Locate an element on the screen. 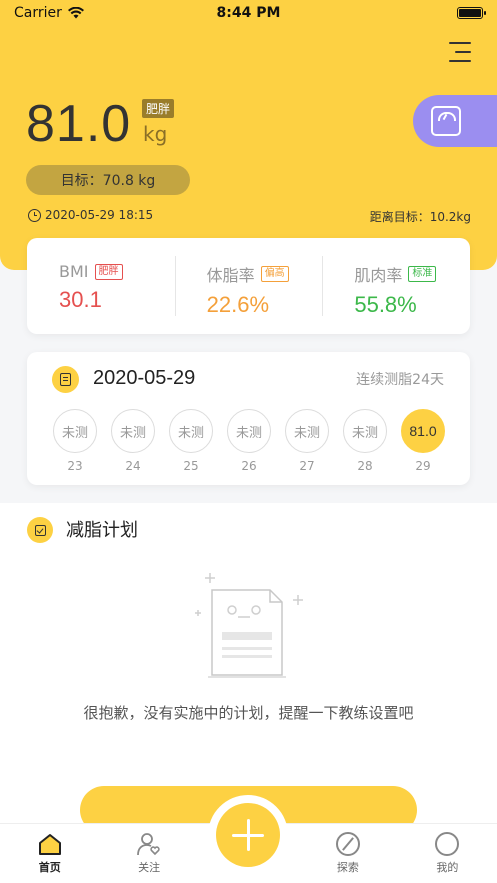 Image resolution: width=497 pixels, height=883 pixels. day-item: 未测 28 is located at coordinates (365, 441).